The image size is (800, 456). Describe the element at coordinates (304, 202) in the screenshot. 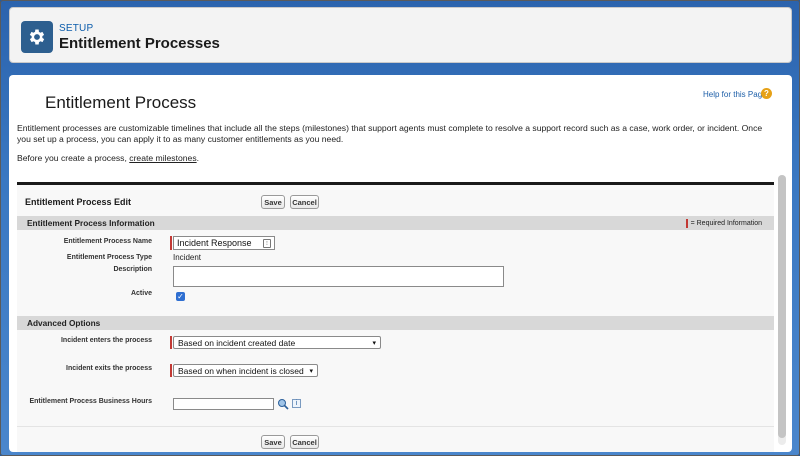

I see `cancel-button-top: Cancel` at that location.